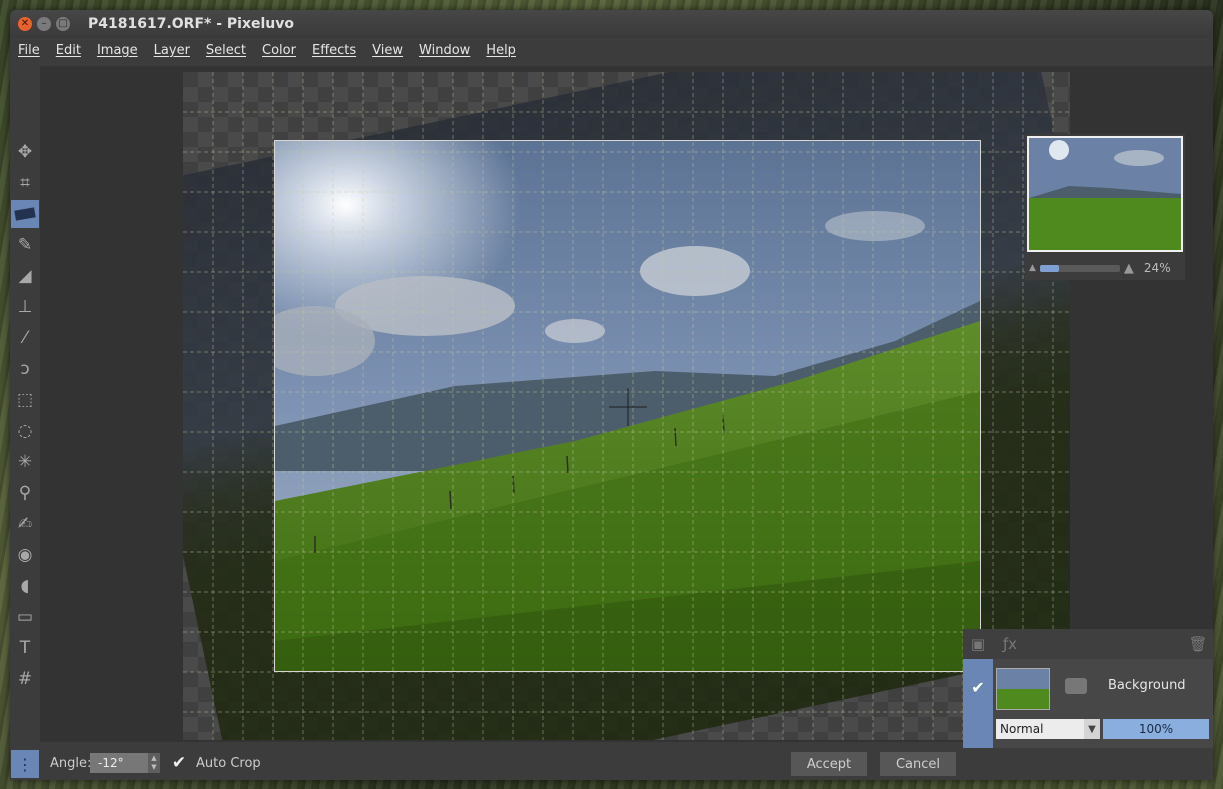 The width and height of the screenshot is (1223, 789). I want to click on delete-layer-button: 🗑, so click(1198, 644).